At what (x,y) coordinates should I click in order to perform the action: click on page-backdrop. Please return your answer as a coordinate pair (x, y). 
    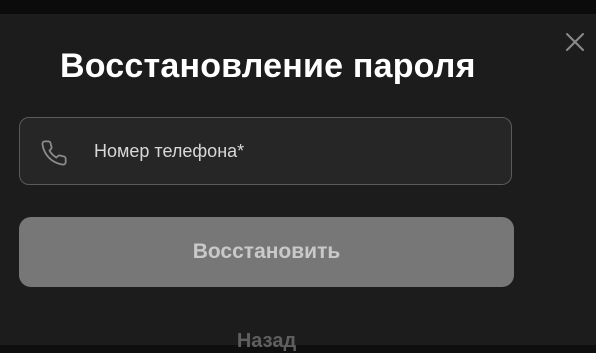
    Looking at the image, I should click on (298, 7).